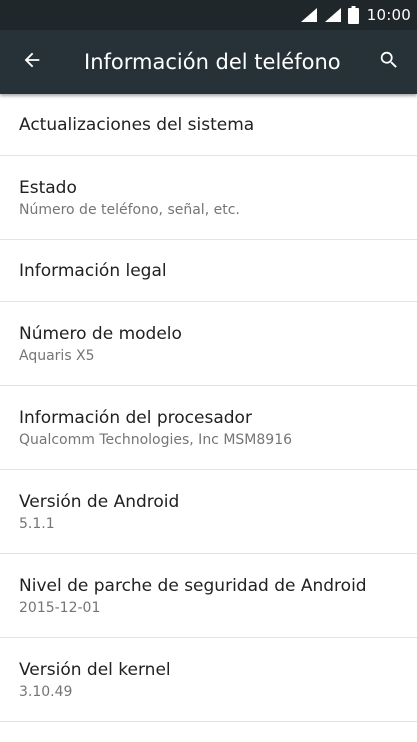  Describe the element at coordinates (48, 187) in the screenshot. I see `item-title: Estado` at that location.